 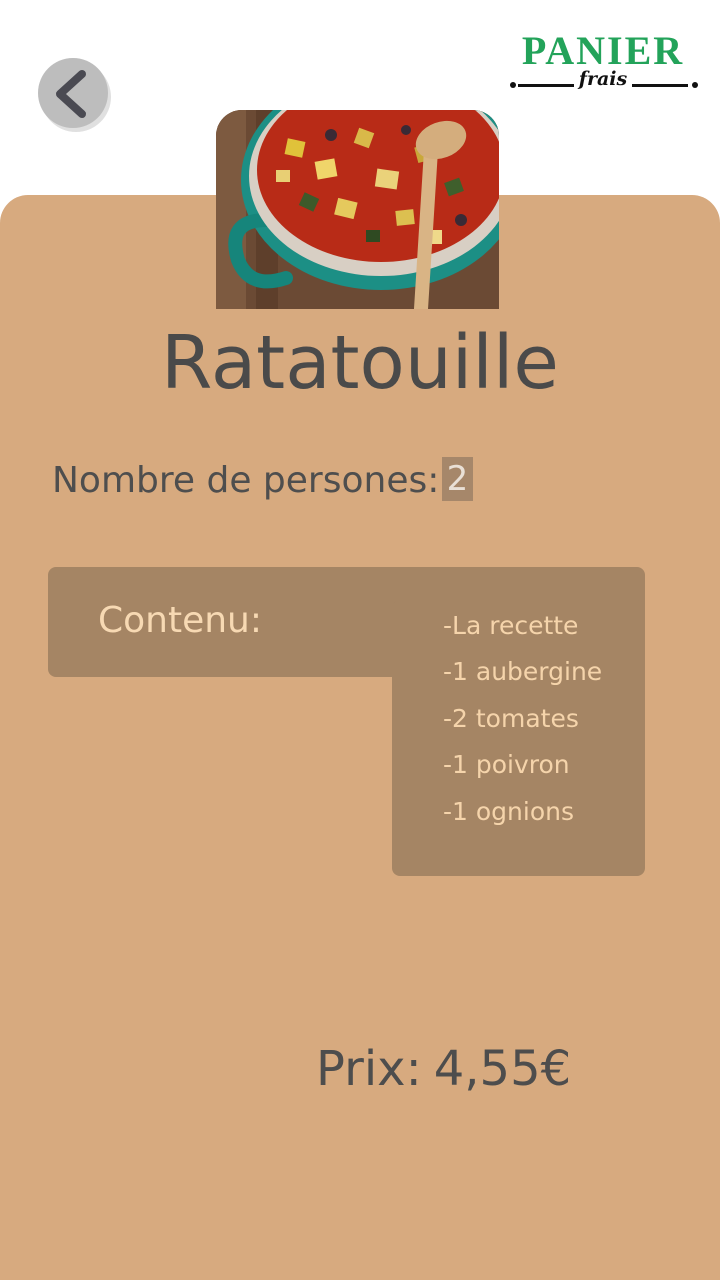 What do you see at coordinates (457, 479) in the screenshot?
I see `persons-count-field: 2` at bounding box center [457, 479].